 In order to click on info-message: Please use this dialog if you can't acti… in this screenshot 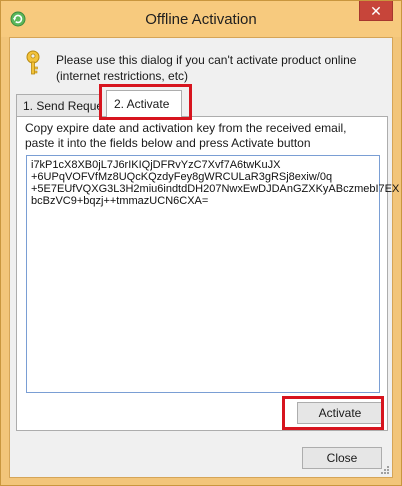, I will do `click(206, 68)`.